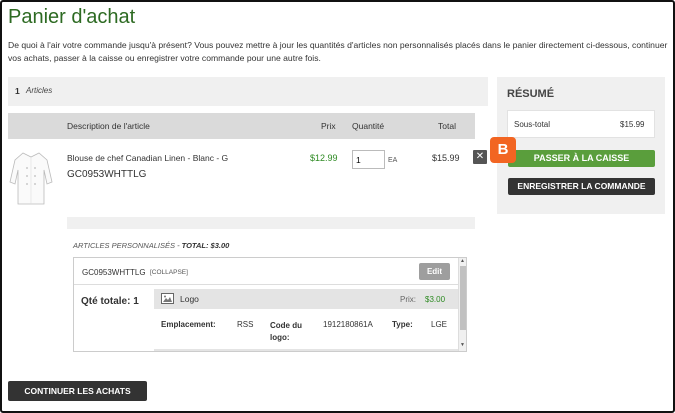 This screenshot has height=413, width=675. What do you see at coordinates (328, 126) in the screenshot?
I see `column-price: Prix` at bounding box center [328, 126].